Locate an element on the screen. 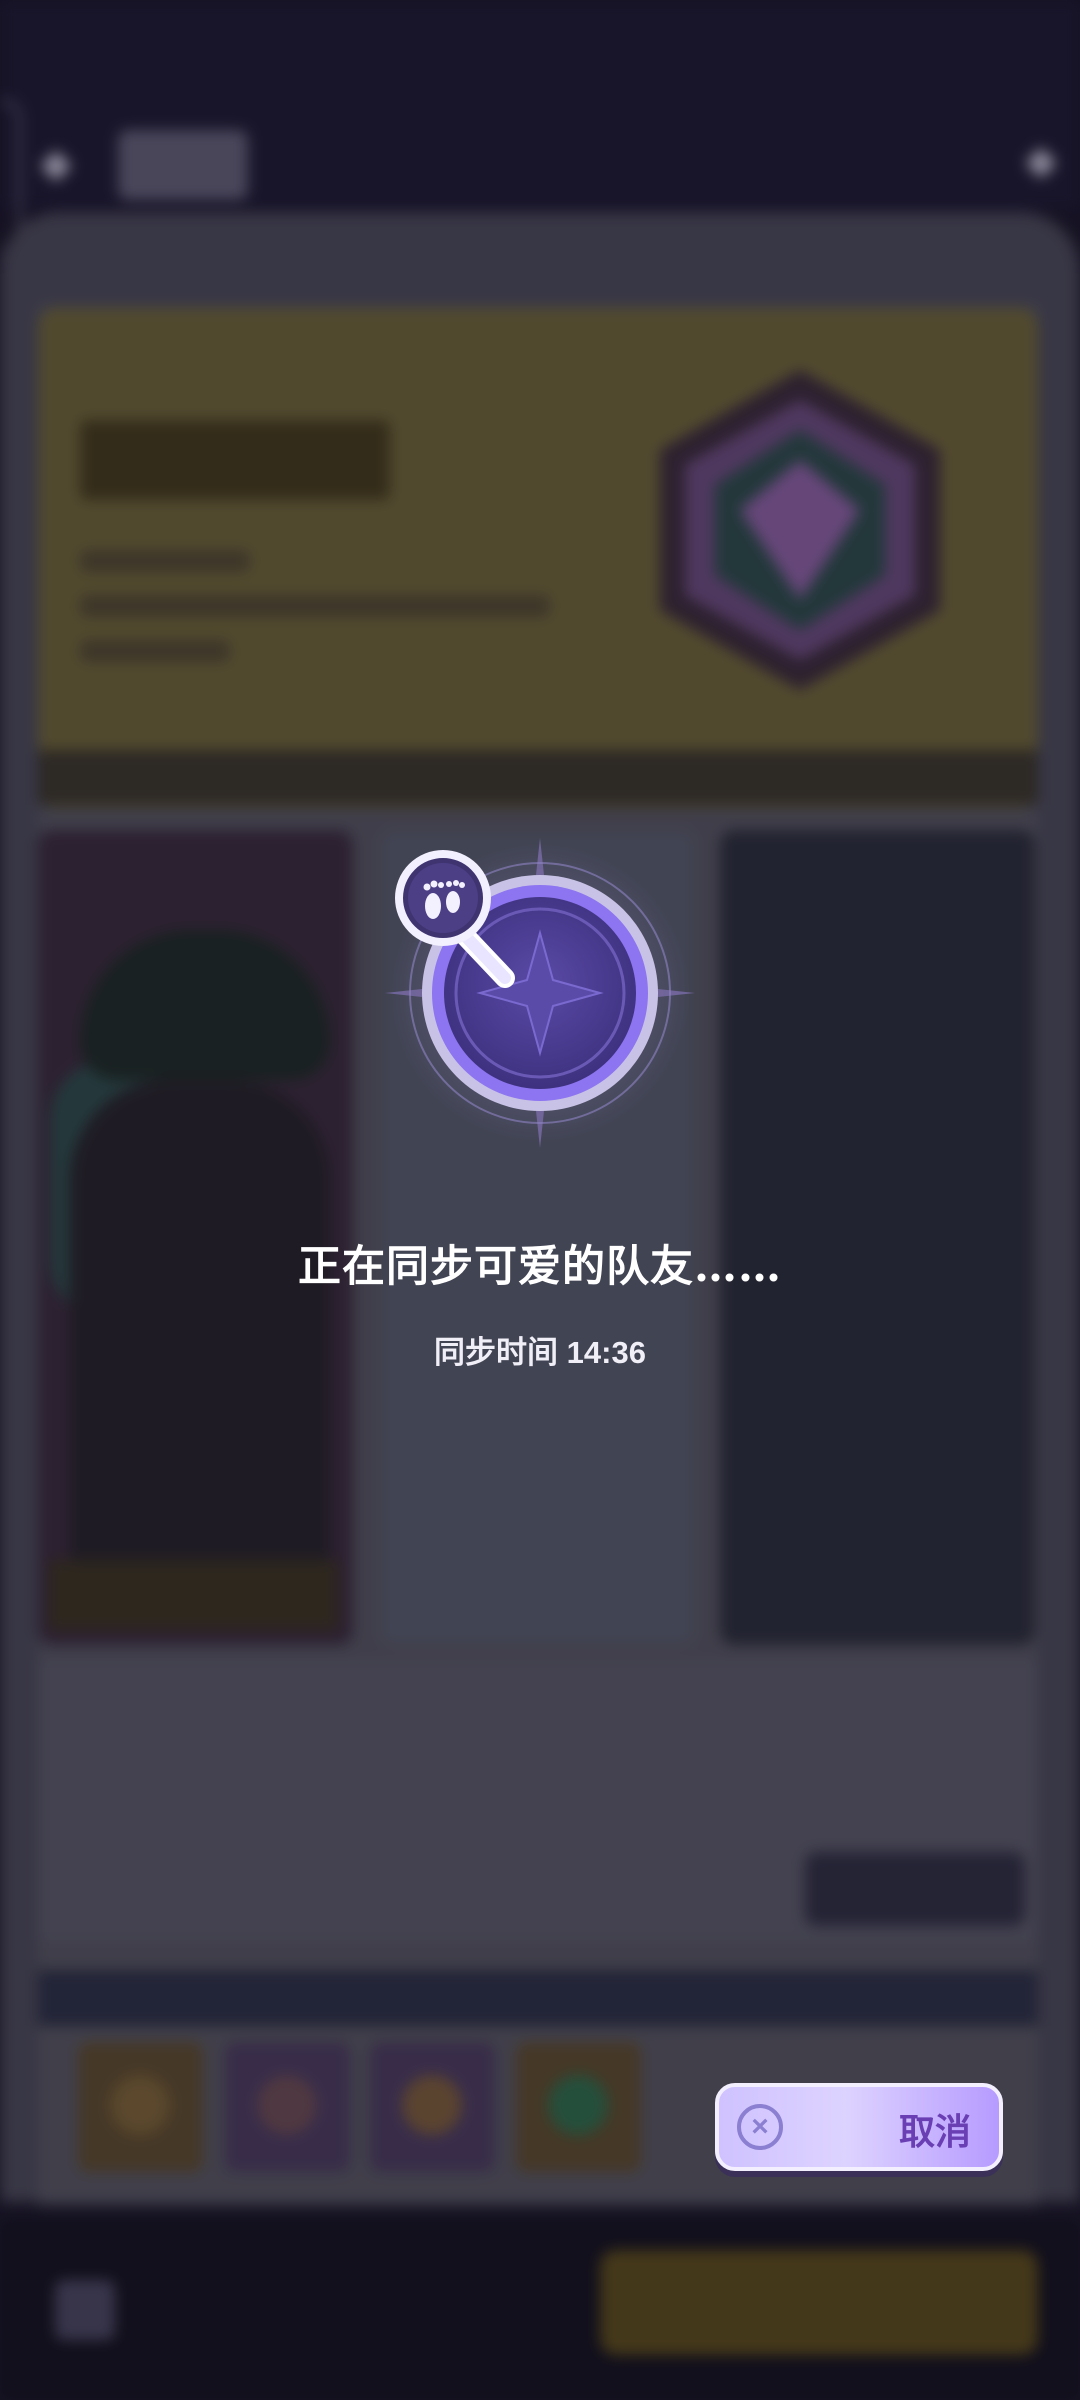  sync-time-text: 同步时间 14:36 is located at coordinates (540, 1352).